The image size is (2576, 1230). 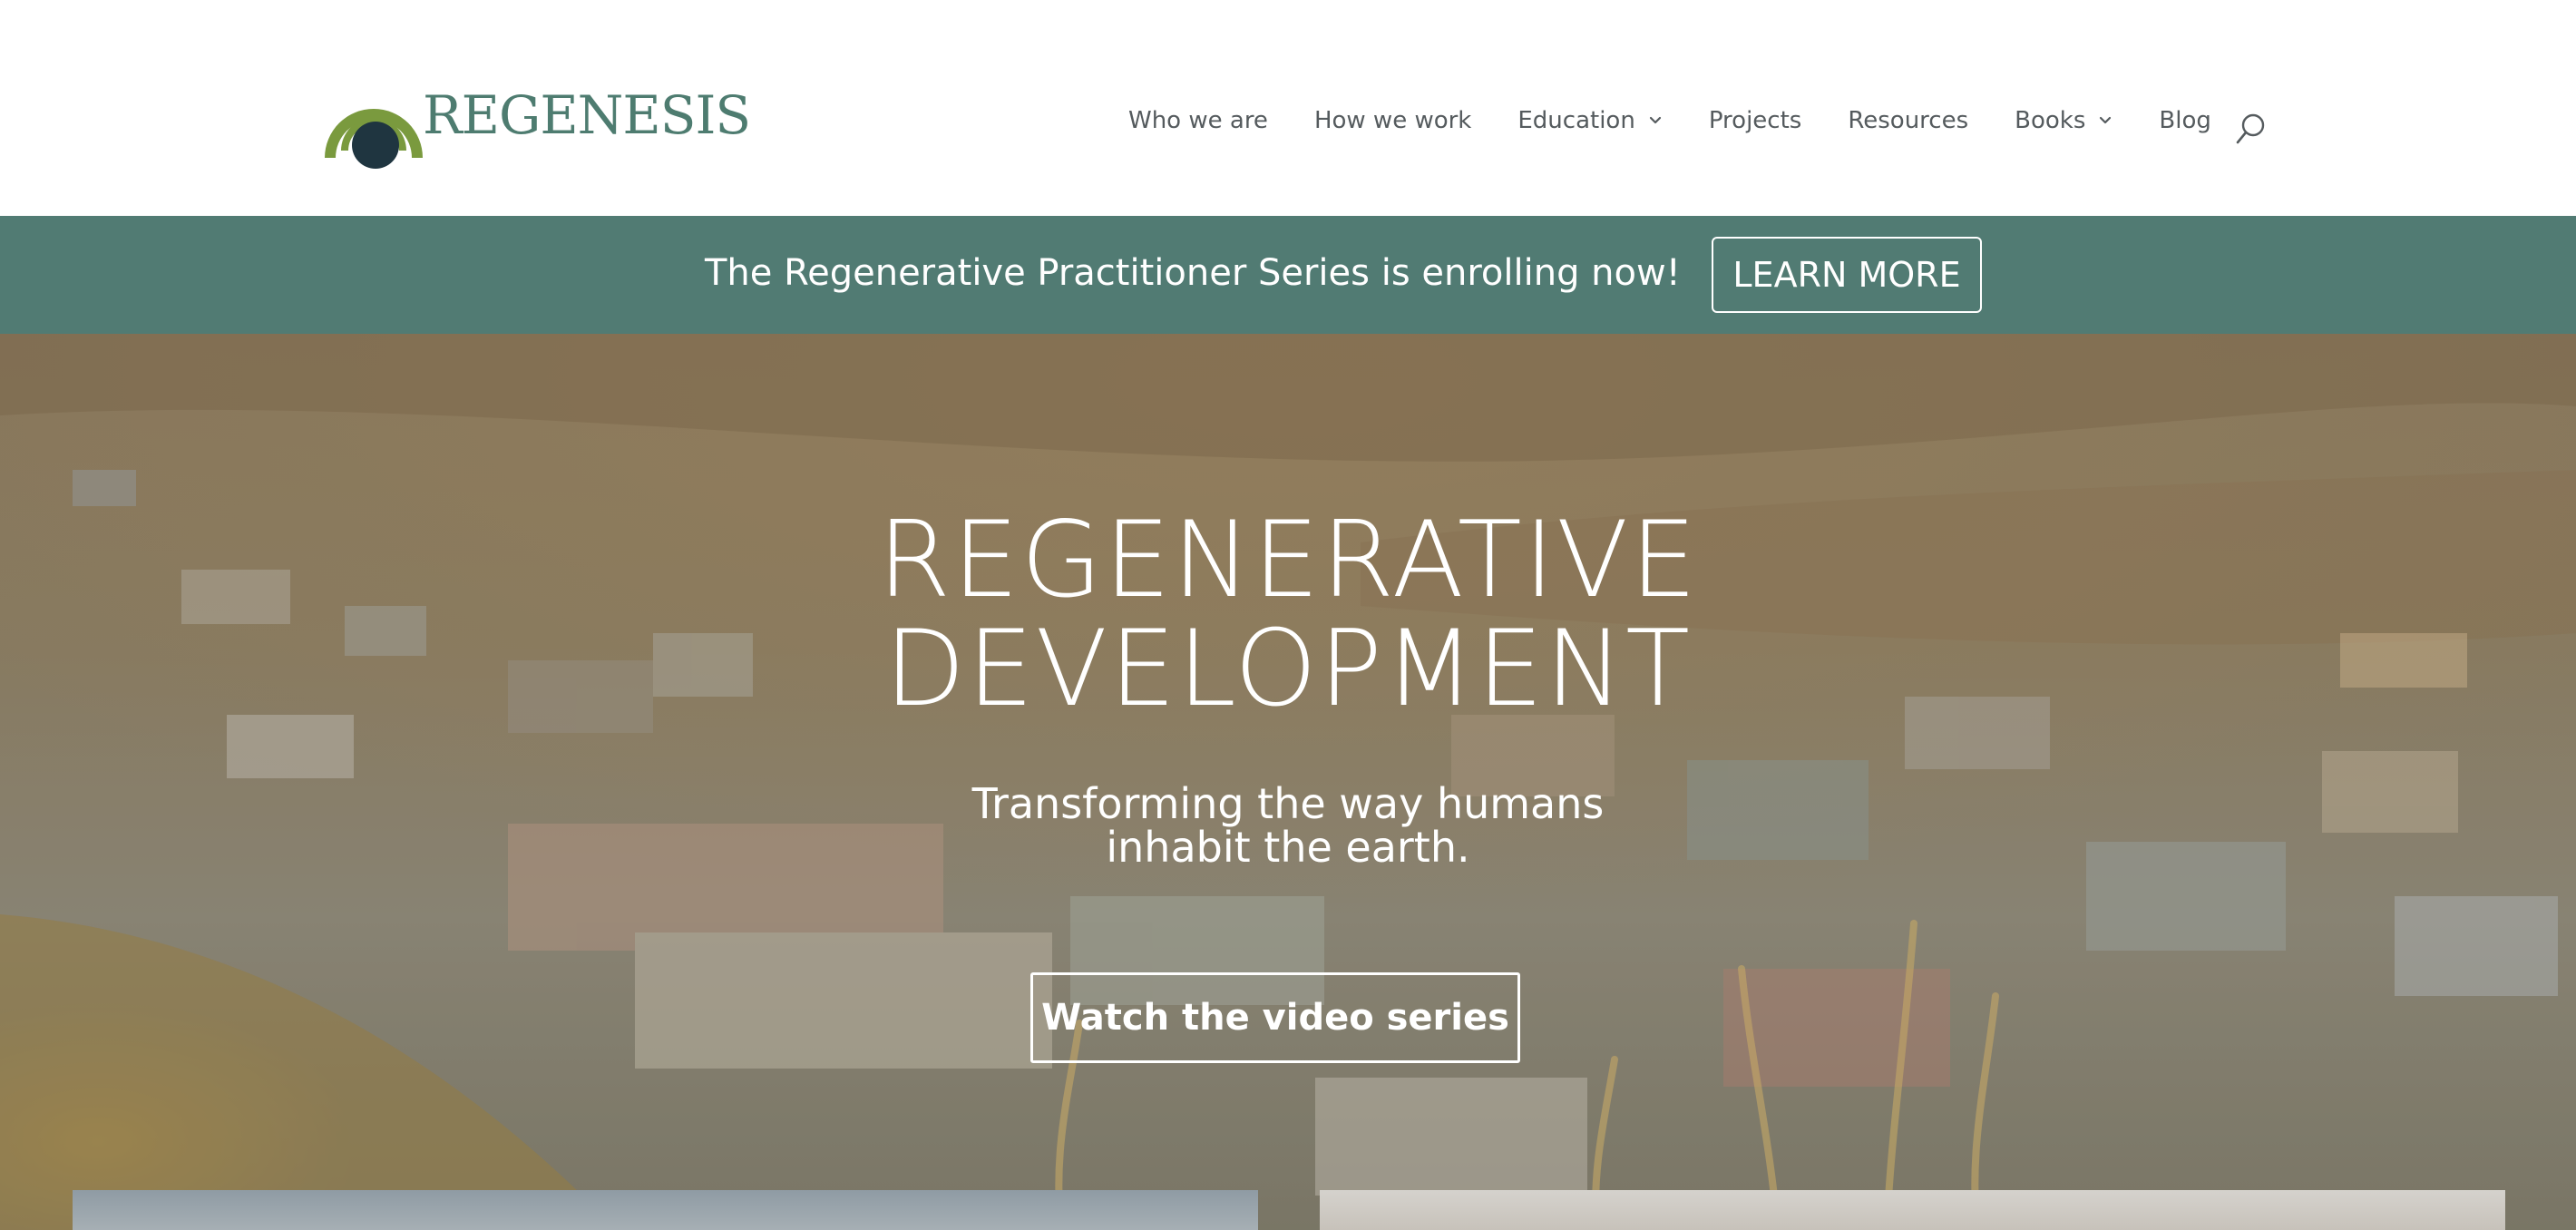 I want to click on nav-label: Blog, so click(x=2185, y=120).